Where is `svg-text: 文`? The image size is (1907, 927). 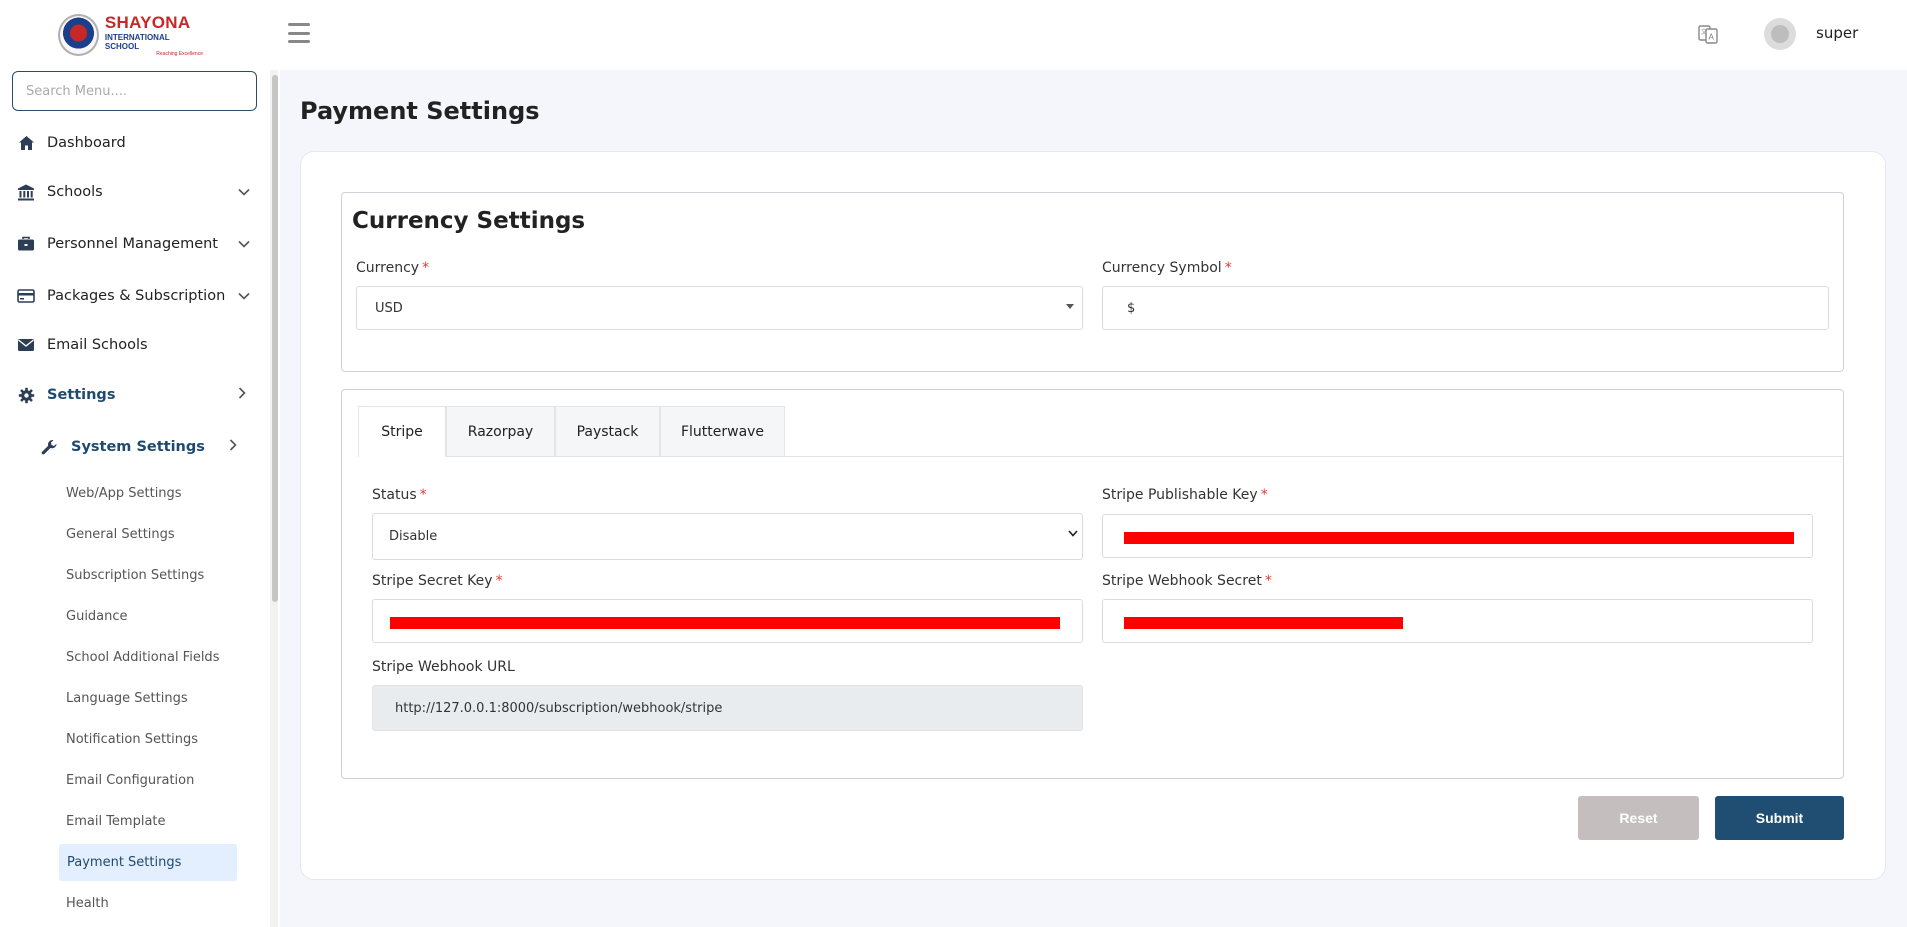 svg-text: 文 is located at coordinates (1704, 32).